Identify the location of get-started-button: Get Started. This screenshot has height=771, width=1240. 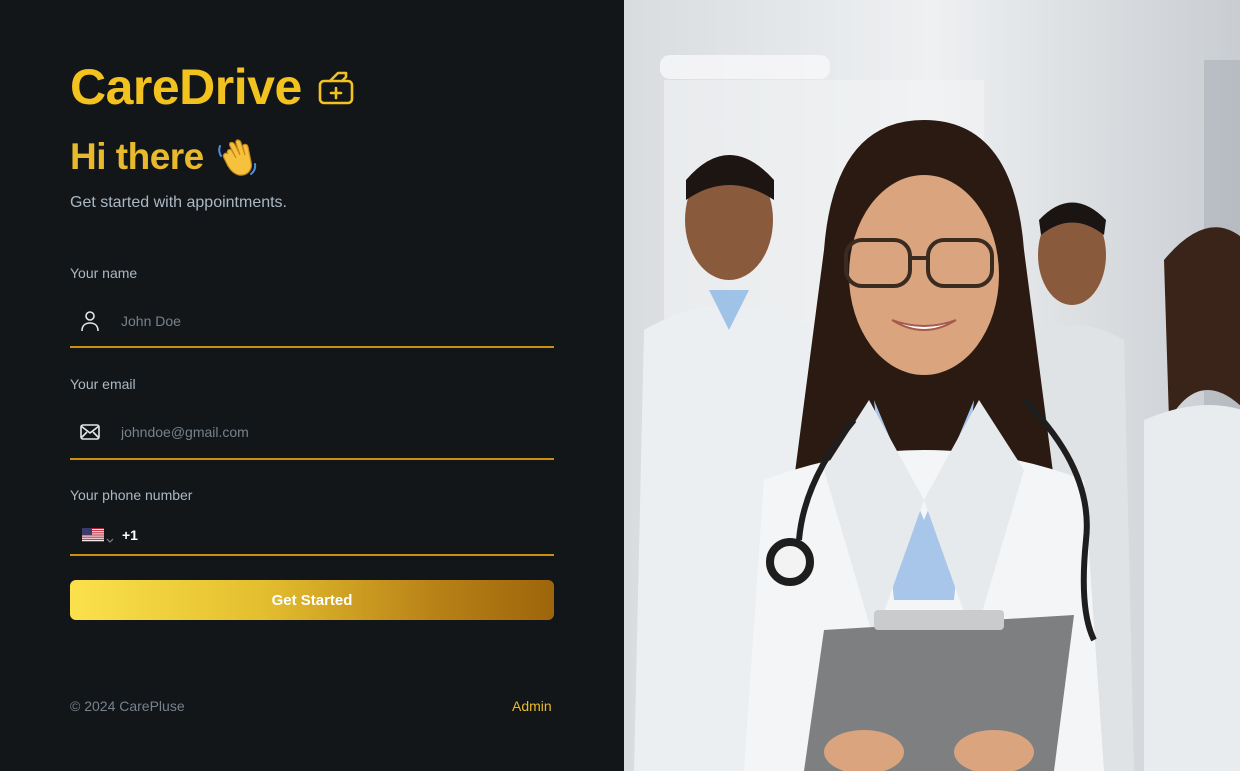
(312, 600).